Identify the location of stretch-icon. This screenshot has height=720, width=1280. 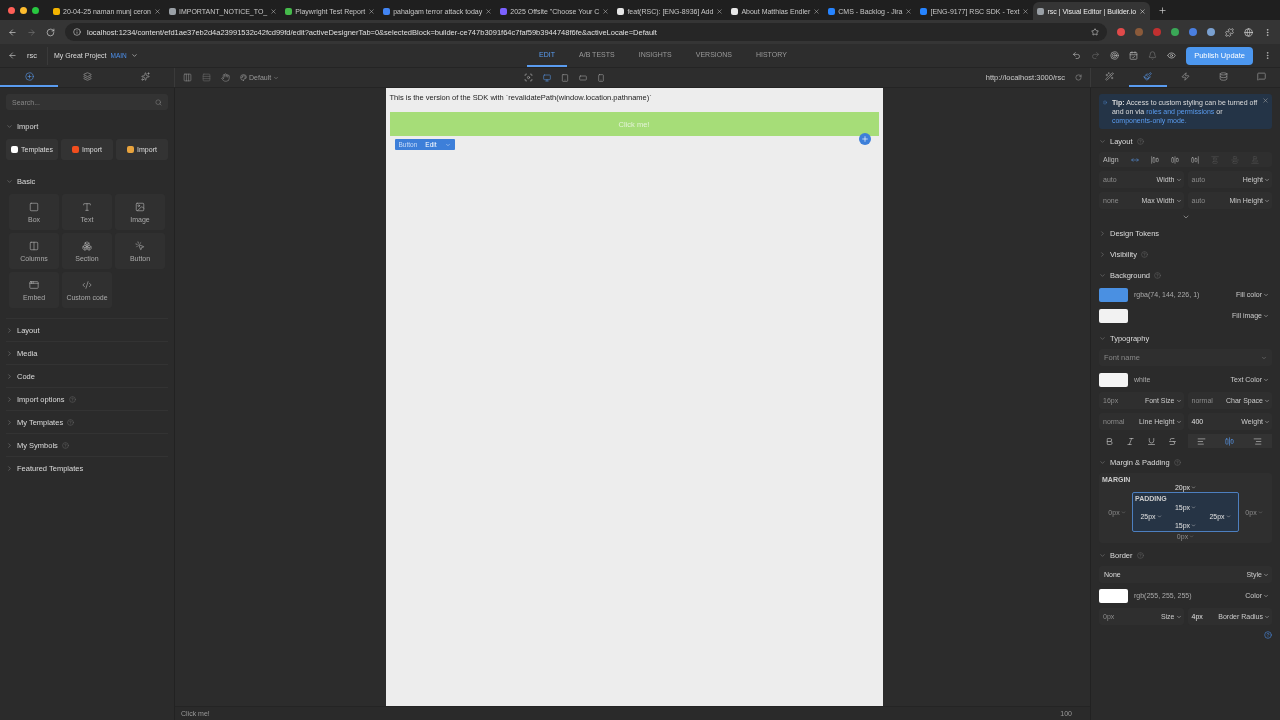
(1135, 159).